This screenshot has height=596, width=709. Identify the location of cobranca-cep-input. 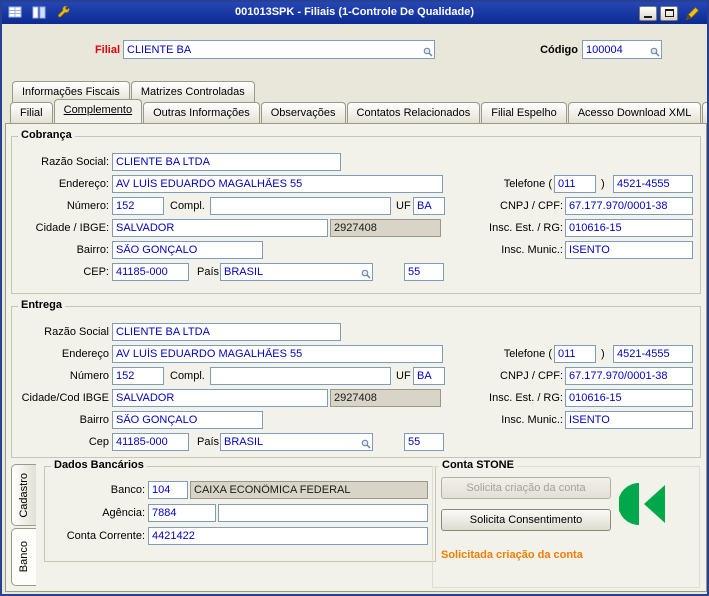
(150, 272).